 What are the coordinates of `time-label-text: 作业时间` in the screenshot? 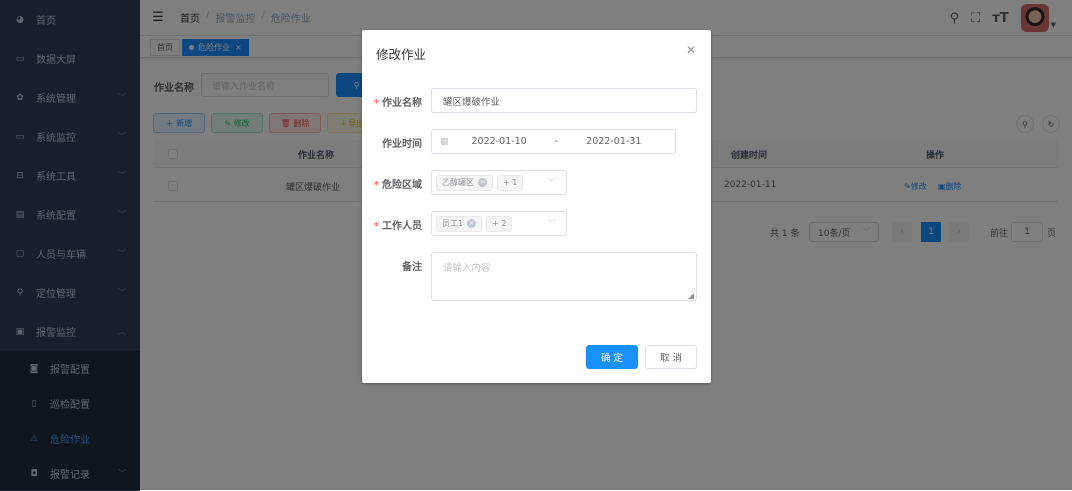 It's located at (402, 144).